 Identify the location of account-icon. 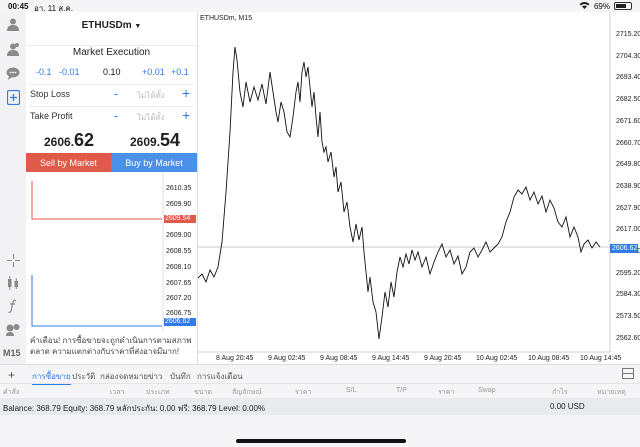
(13, 49).